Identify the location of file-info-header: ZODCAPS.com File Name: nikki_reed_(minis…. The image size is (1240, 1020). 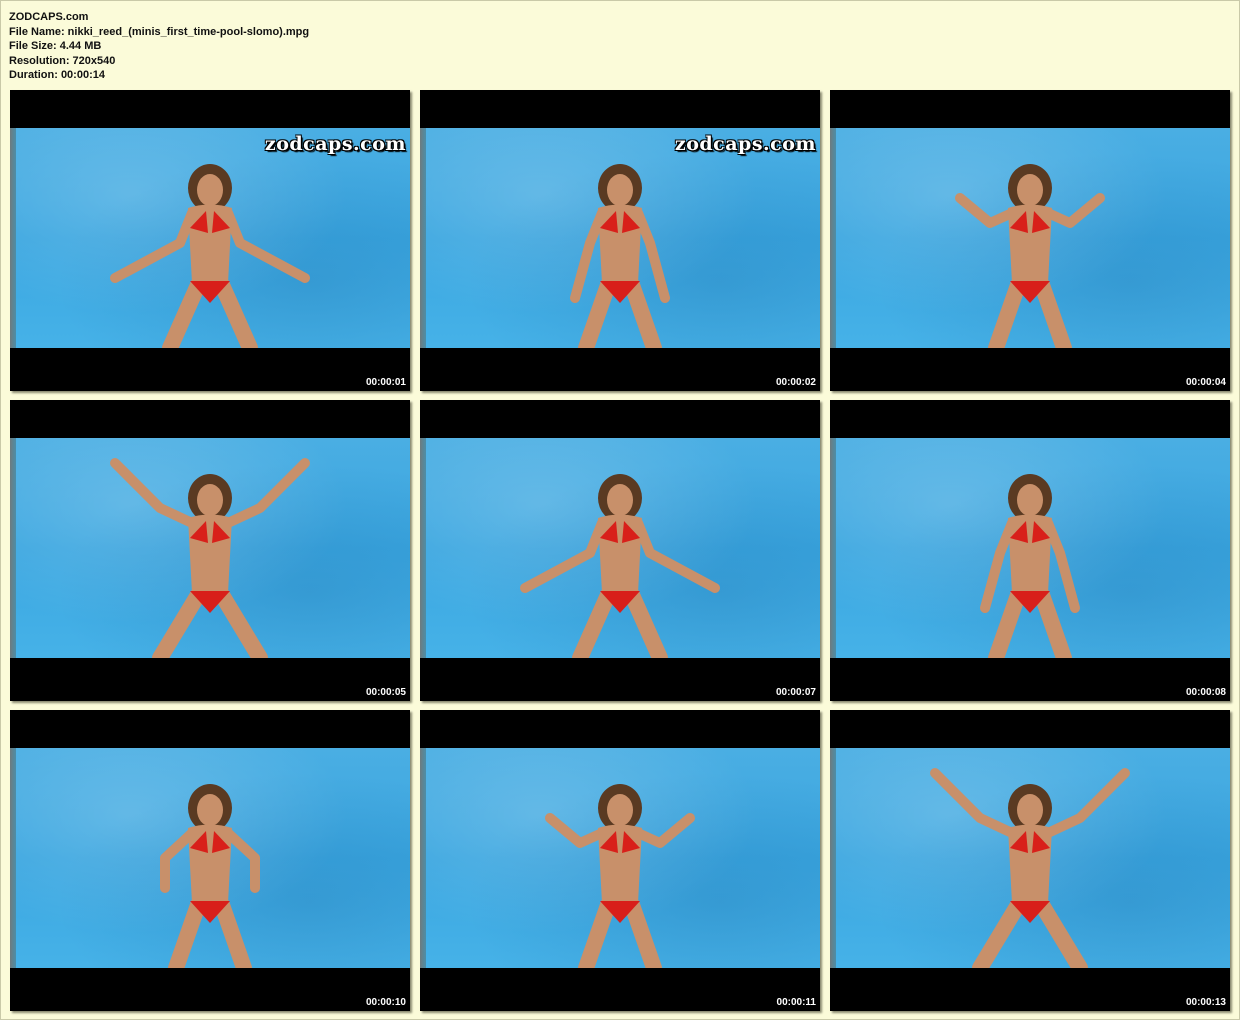
(159, 46).